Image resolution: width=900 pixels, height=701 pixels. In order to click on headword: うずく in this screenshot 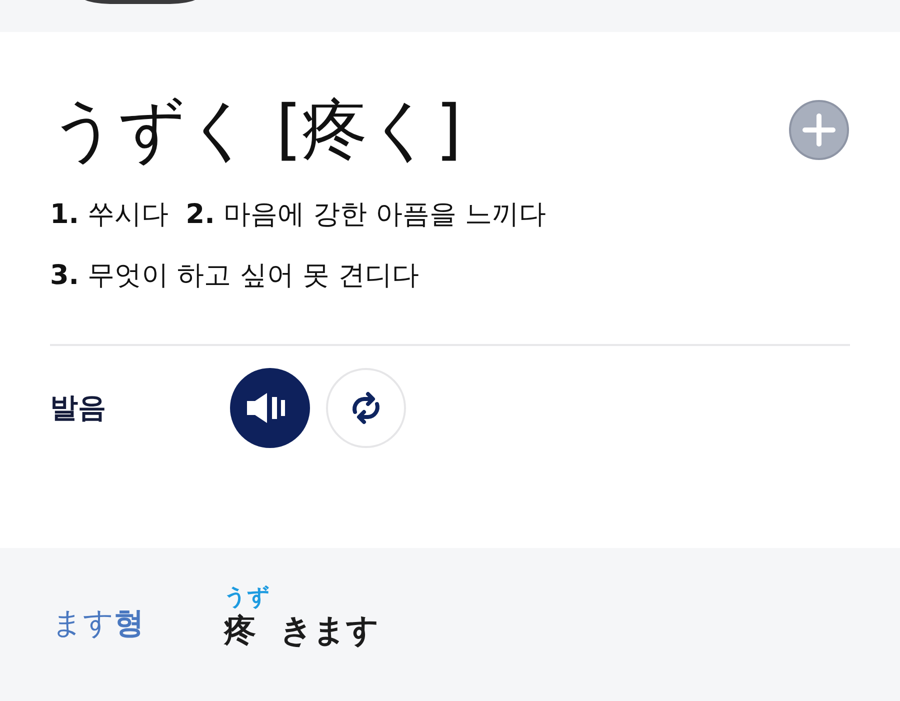, I will do `click(152, 130)`.